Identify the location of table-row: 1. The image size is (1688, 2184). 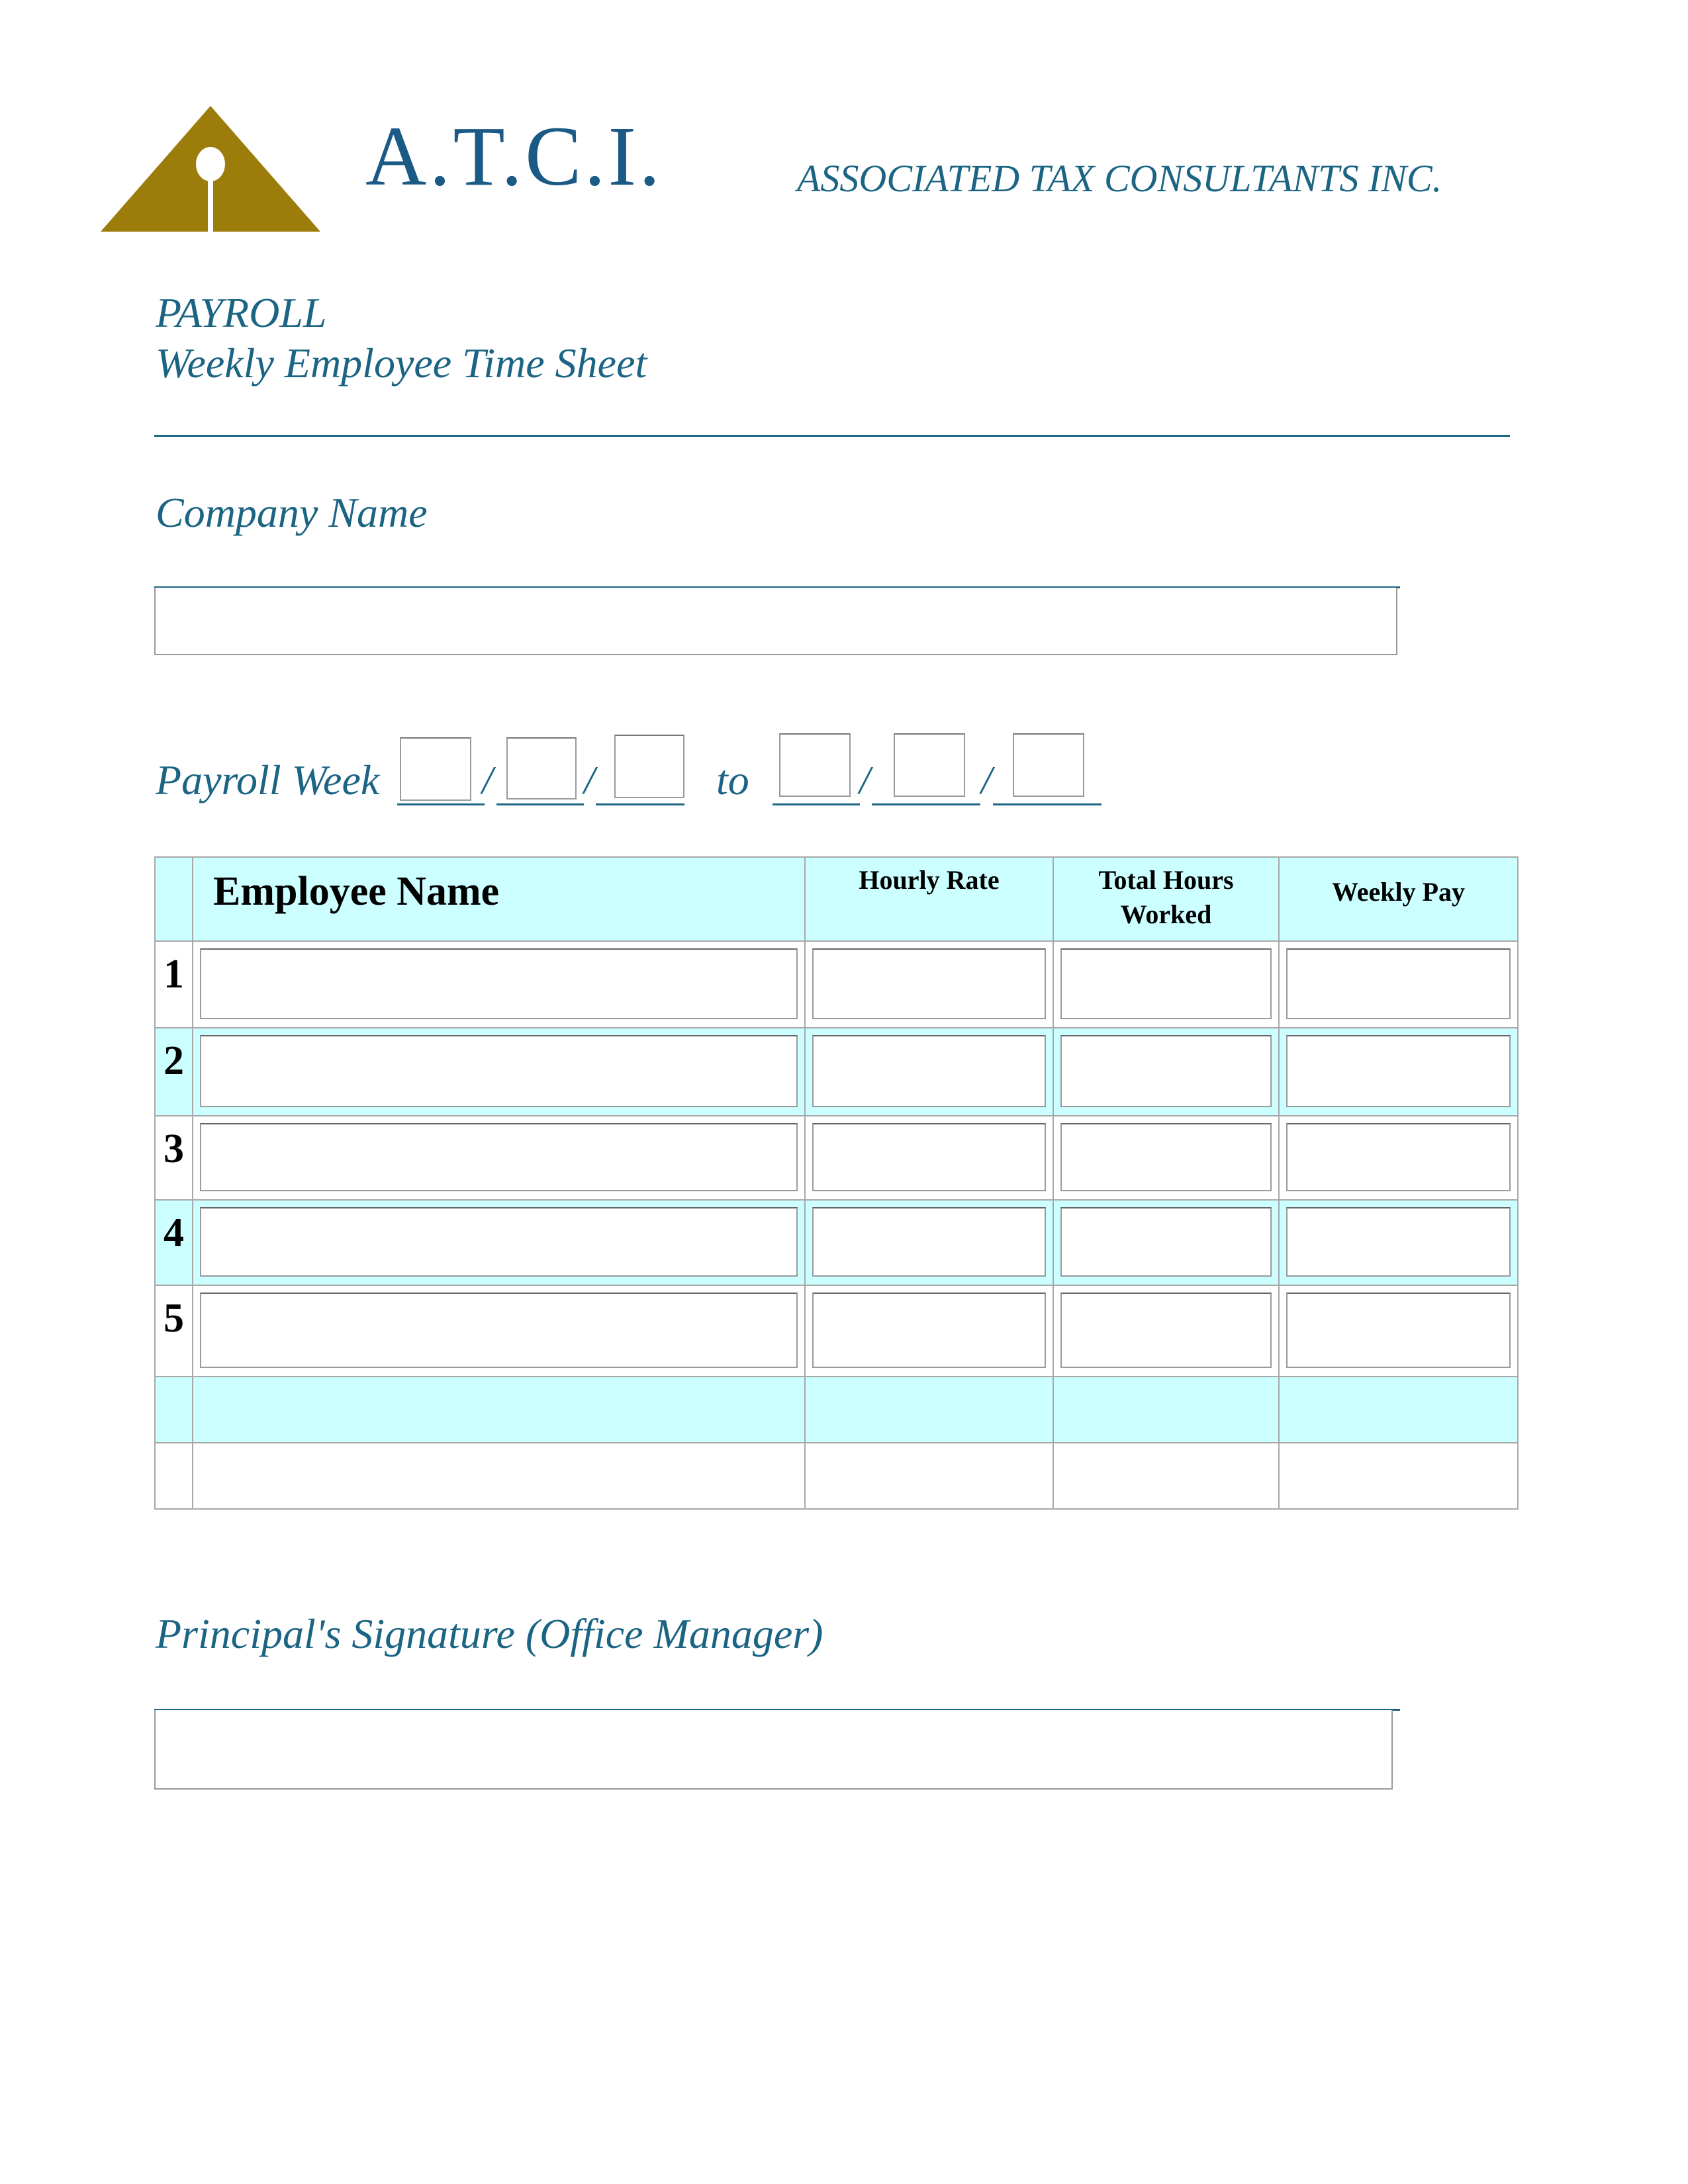
(836, 984).